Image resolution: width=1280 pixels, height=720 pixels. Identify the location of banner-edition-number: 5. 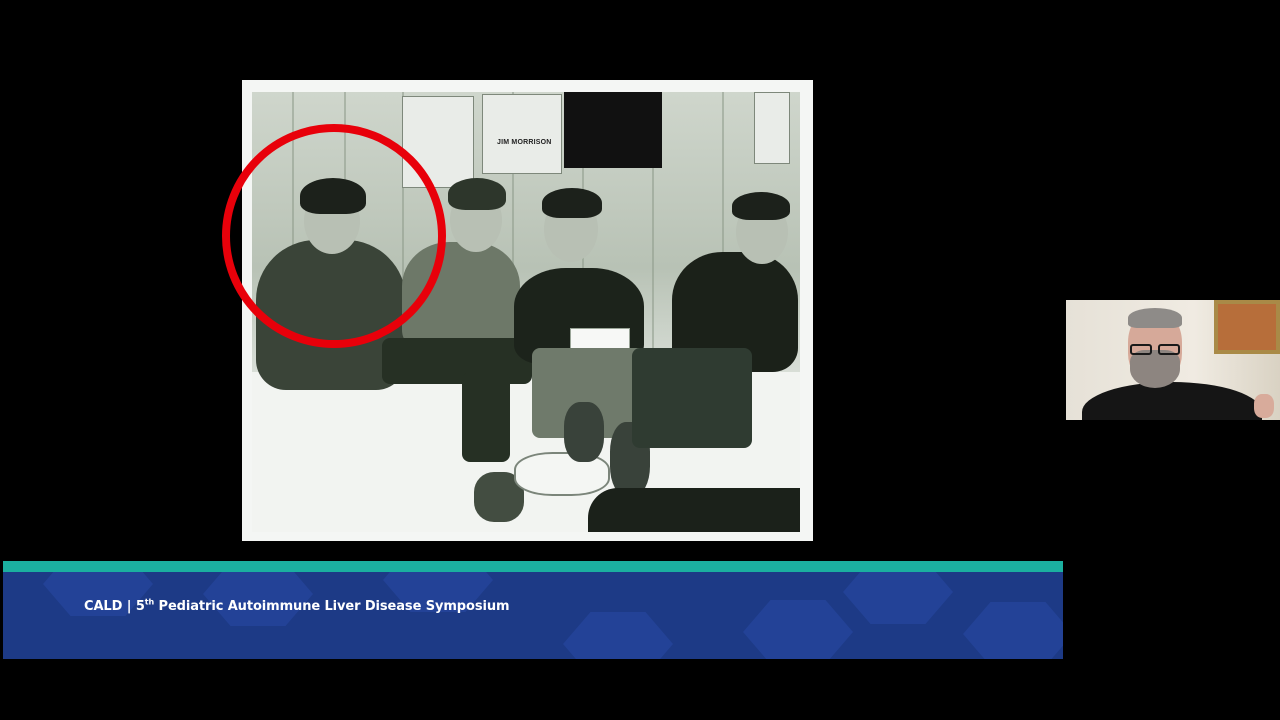
(140, 606).